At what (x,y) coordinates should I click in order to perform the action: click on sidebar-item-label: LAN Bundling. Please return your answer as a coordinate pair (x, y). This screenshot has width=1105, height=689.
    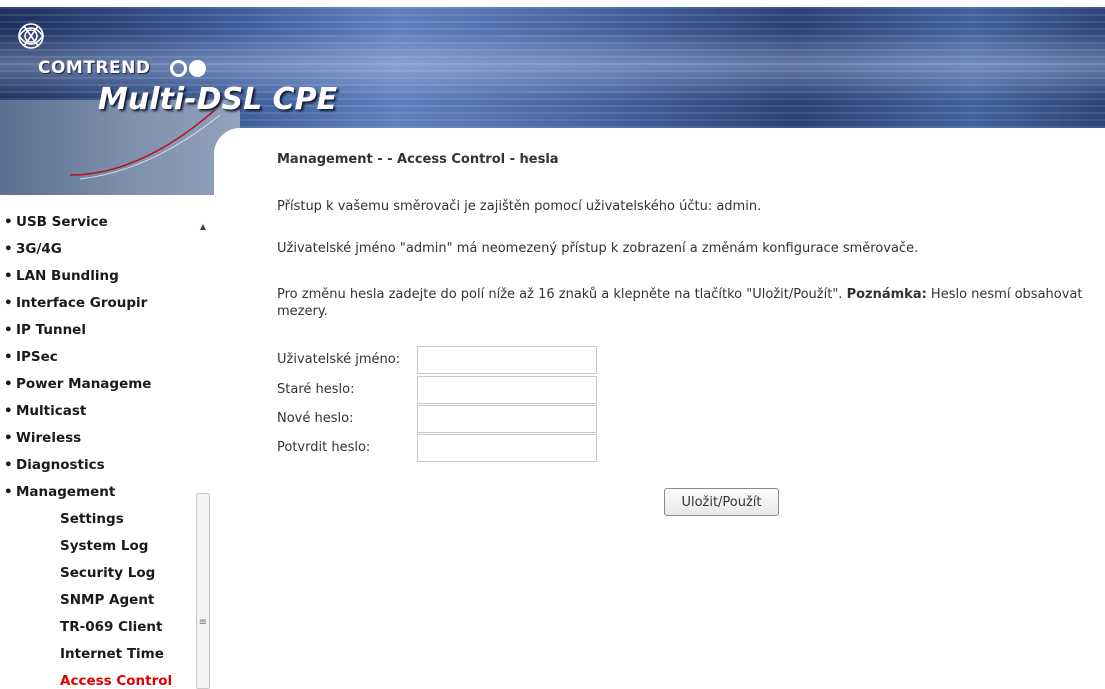
    Looking at the image, I should click on (67, 276).